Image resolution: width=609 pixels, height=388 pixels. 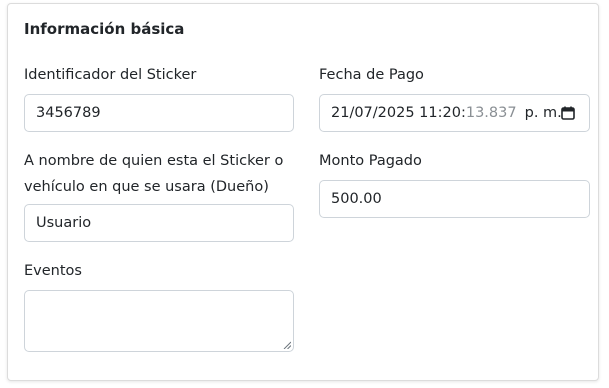 What do you see at coordinates (398, 113) in the screenshot?
I see `payment-date-main: 21/07/2025 11:20:` at bounding box center [398, 113].